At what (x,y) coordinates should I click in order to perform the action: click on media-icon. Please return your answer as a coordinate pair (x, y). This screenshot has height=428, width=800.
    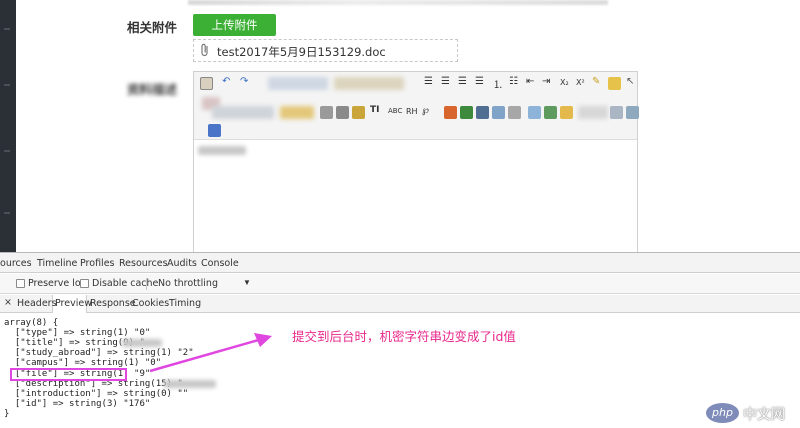
    Looking at the image, I should click on (534, 112).